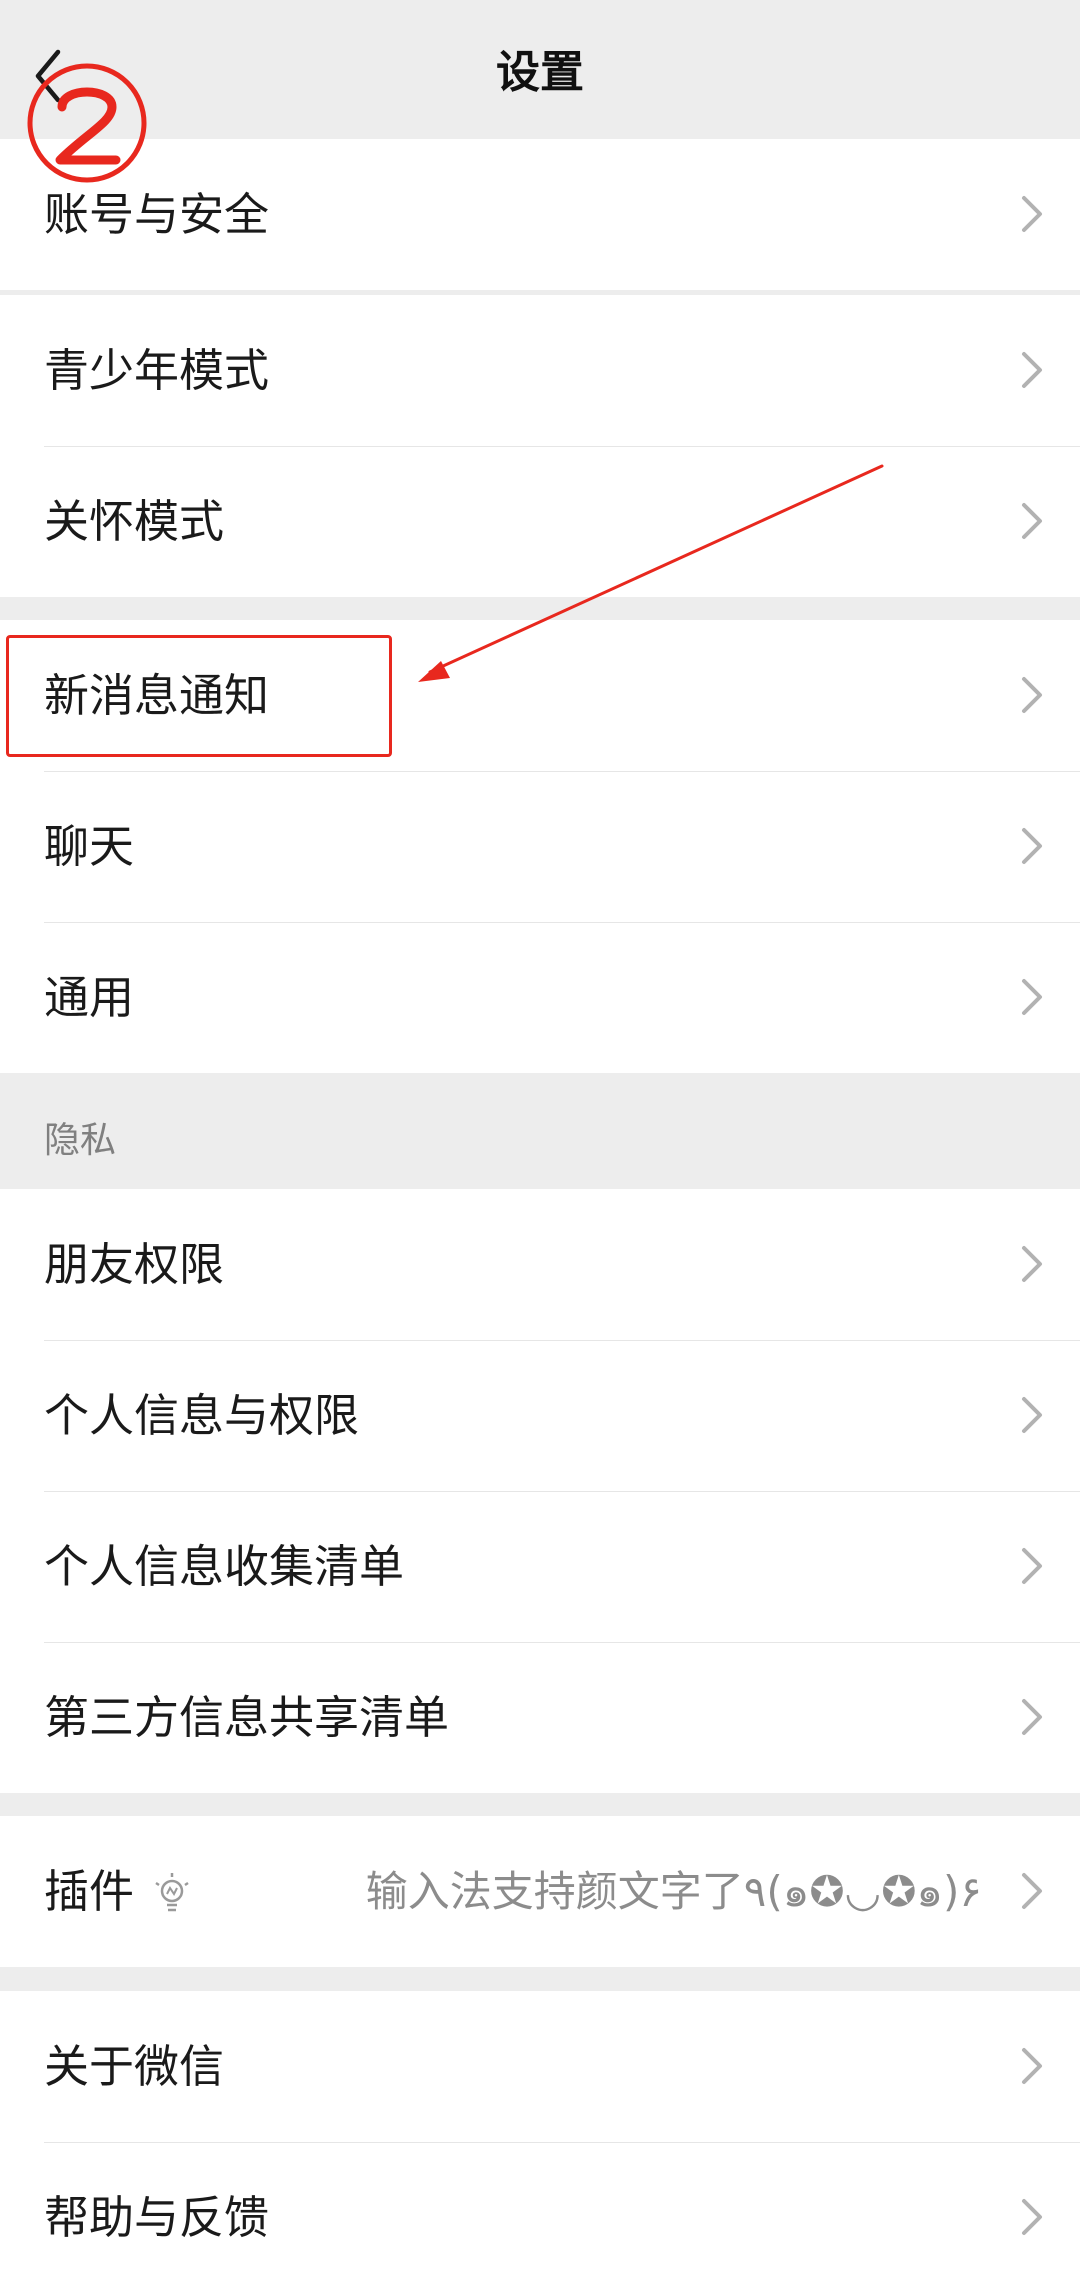 The height and width of the screenshot is (2293, 1080). What do you see at coordinates (540, 997) in the screenshot?
I see `settings-item-general: 通用` at bounding box center [540, 997].